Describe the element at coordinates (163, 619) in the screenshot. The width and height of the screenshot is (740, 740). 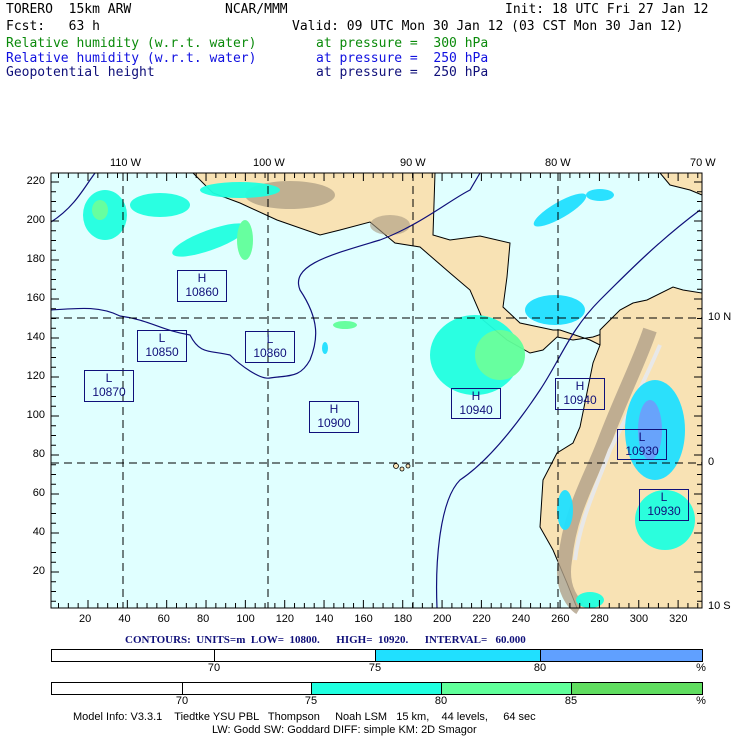
I see `x-tick-label: 60` at that location.